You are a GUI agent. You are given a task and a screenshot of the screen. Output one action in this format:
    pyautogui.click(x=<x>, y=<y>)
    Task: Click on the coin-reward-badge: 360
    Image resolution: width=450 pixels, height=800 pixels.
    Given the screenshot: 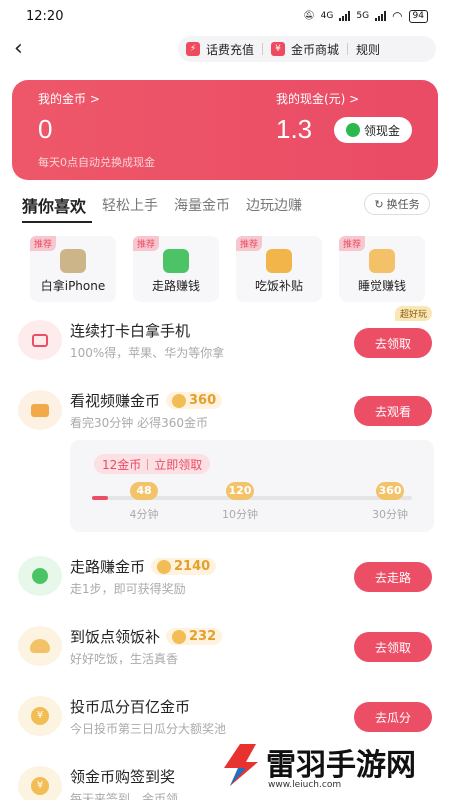 What is the action you would take?
    pyautogui.click(x=194, y=400)
    